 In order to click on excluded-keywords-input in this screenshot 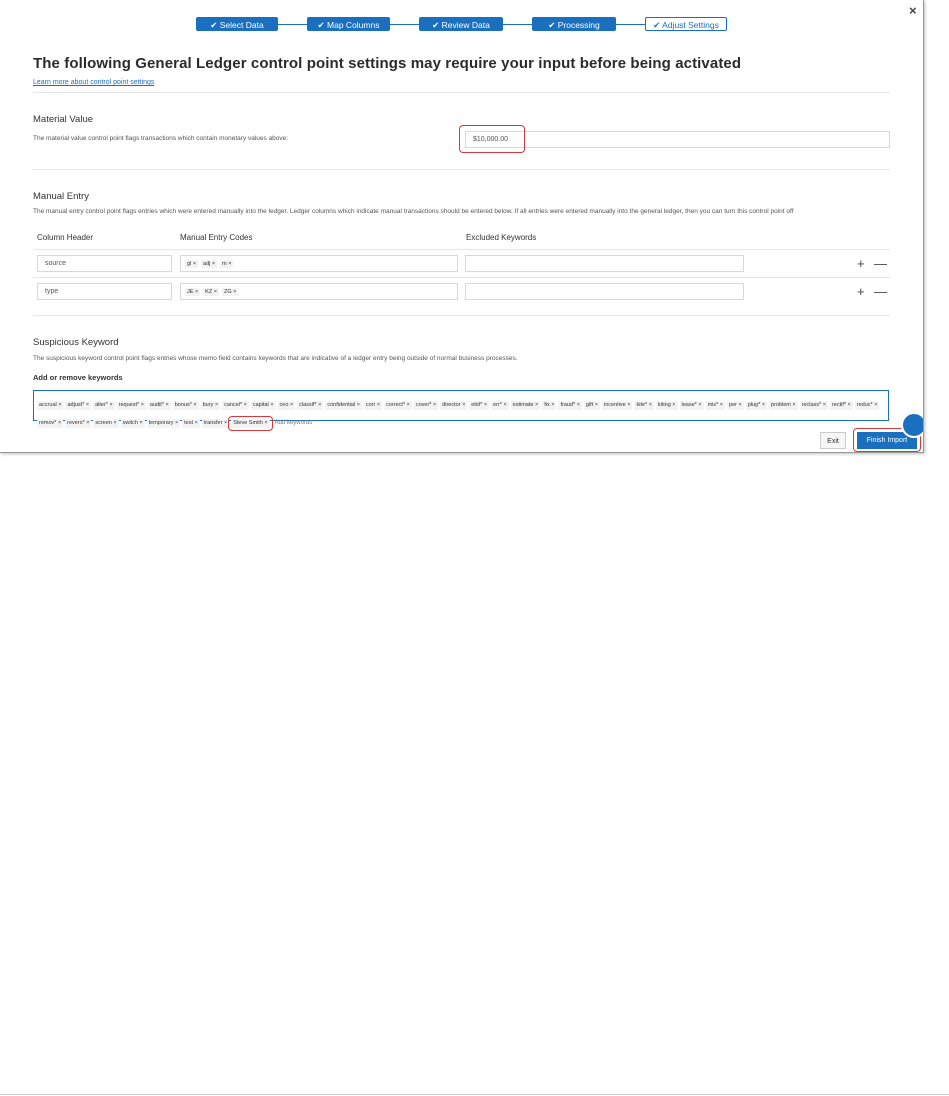, I will do `click(604, 291)`.